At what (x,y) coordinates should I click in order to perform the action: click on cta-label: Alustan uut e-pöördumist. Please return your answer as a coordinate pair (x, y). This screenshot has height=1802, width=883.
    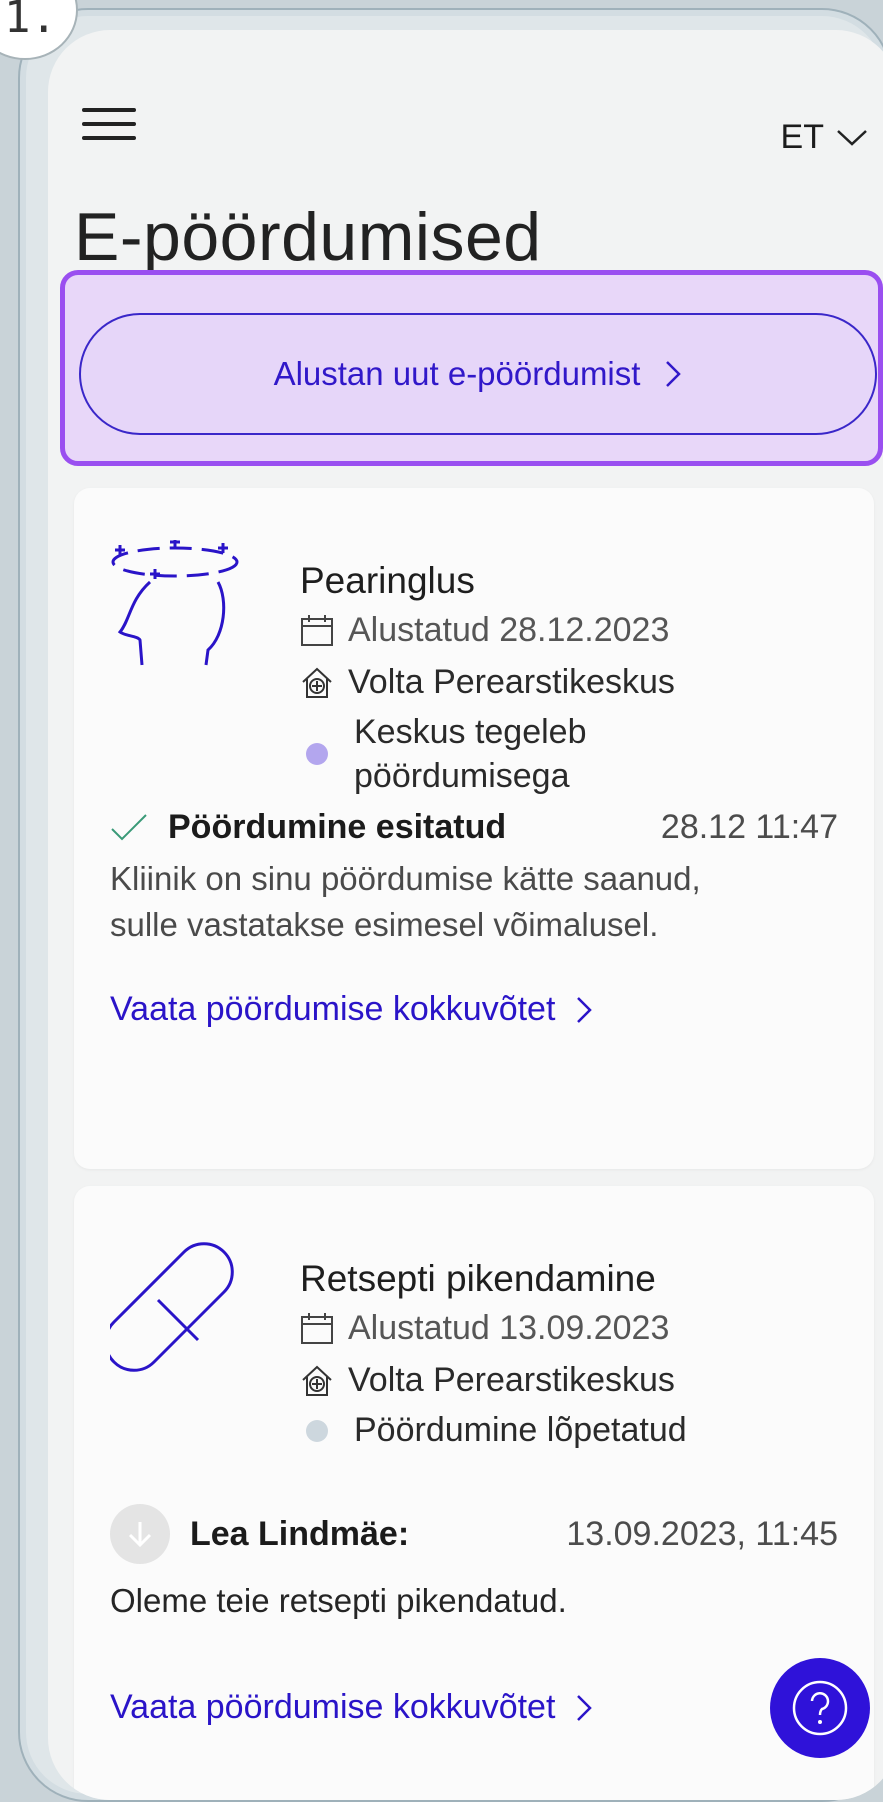
    Looking at the image, I should click on (457, 373).